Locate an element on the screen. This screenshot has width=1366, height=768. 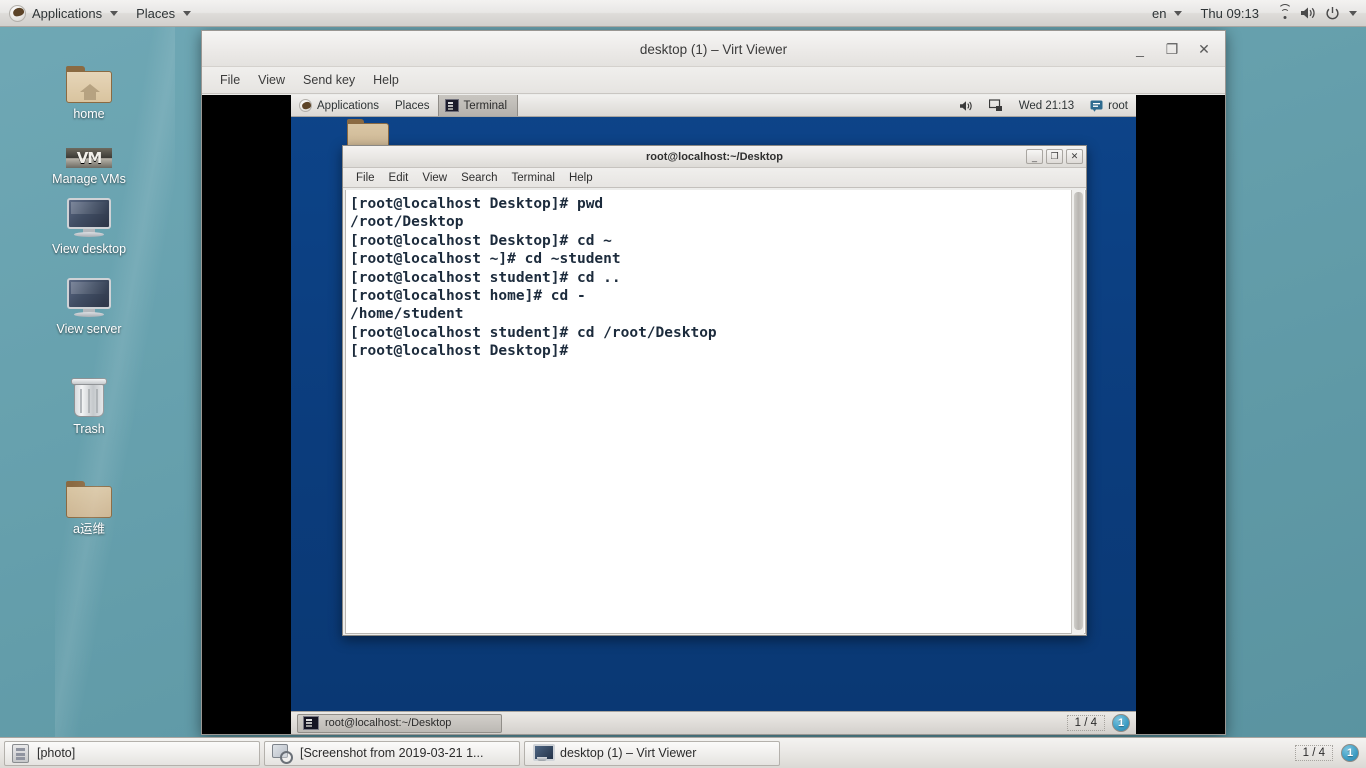
guest-workspace-switcher: 1 / 4 1 is located at coordinates (1098, 723).